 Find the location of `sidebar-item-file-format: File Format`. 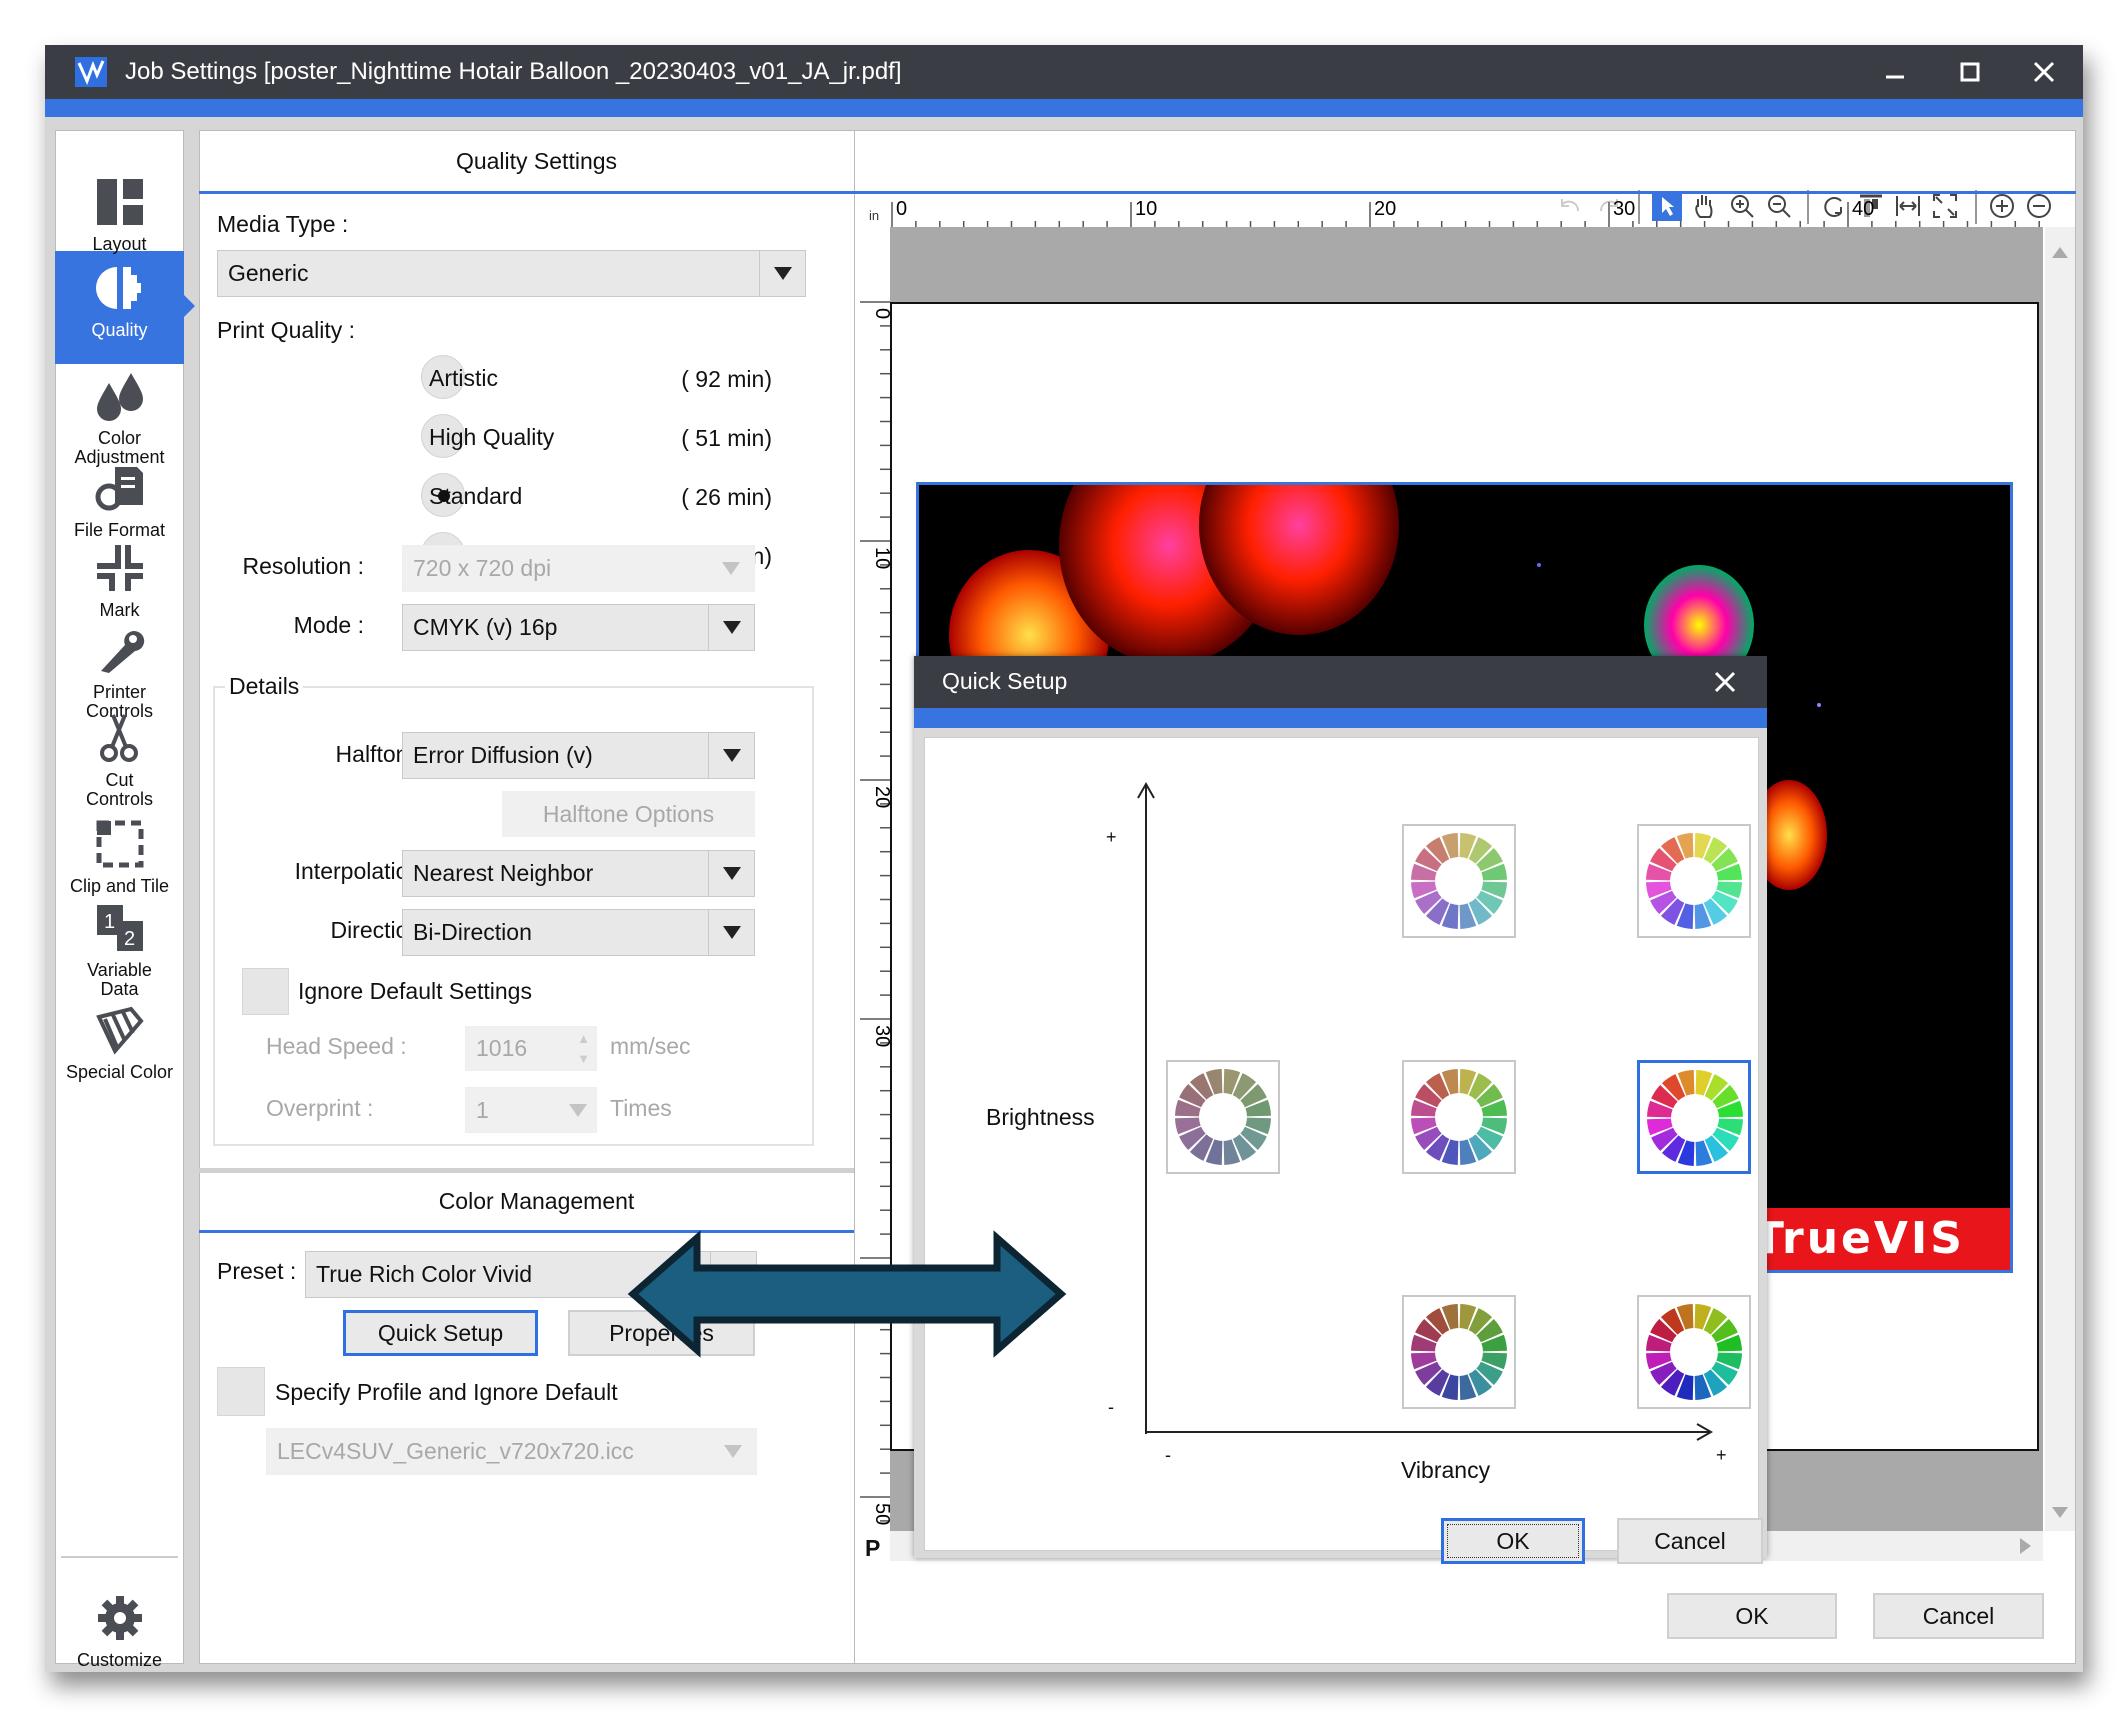

sidebar-item-file-format: File Format is located at coordinates (119, 501).